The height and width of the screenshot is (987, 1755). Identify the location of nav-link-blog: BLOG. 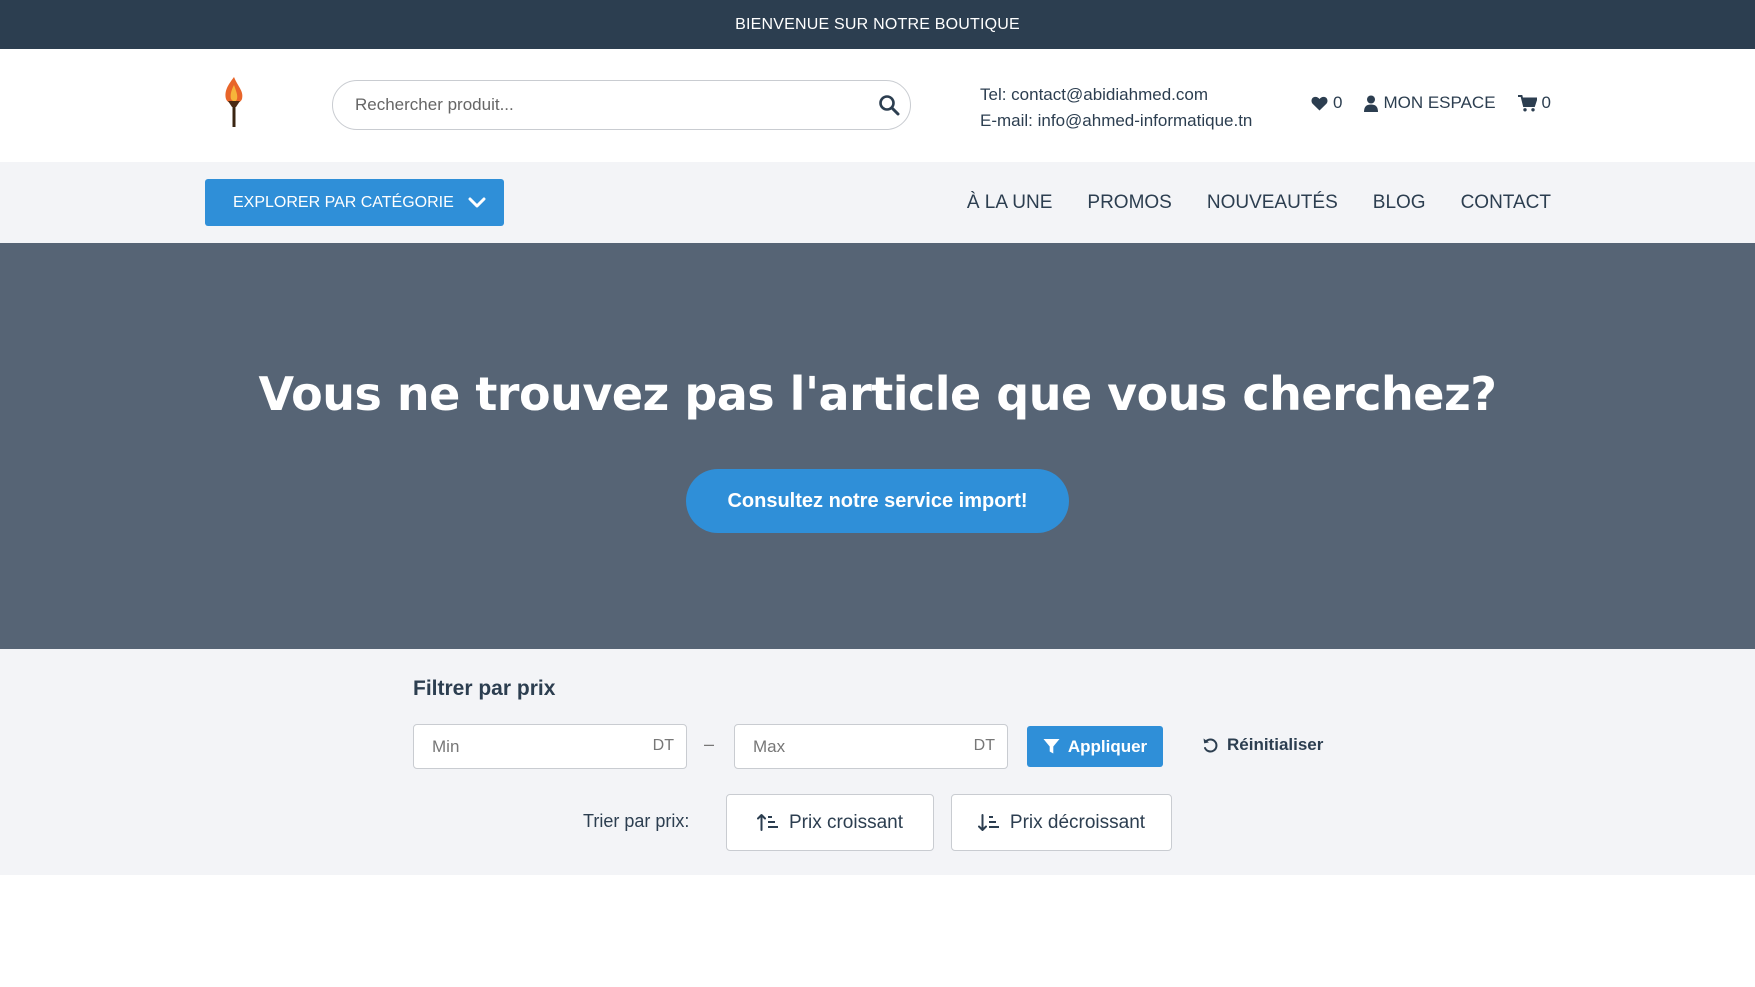
(1399, 203).